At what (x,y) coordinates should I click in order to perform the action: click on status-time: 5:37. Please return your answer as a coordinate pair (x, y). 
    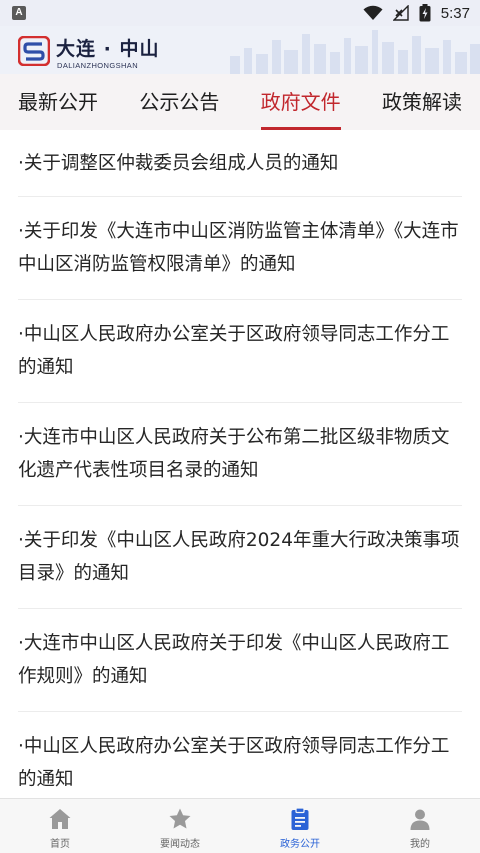
    Looking at the image, I should click on (455, 13).